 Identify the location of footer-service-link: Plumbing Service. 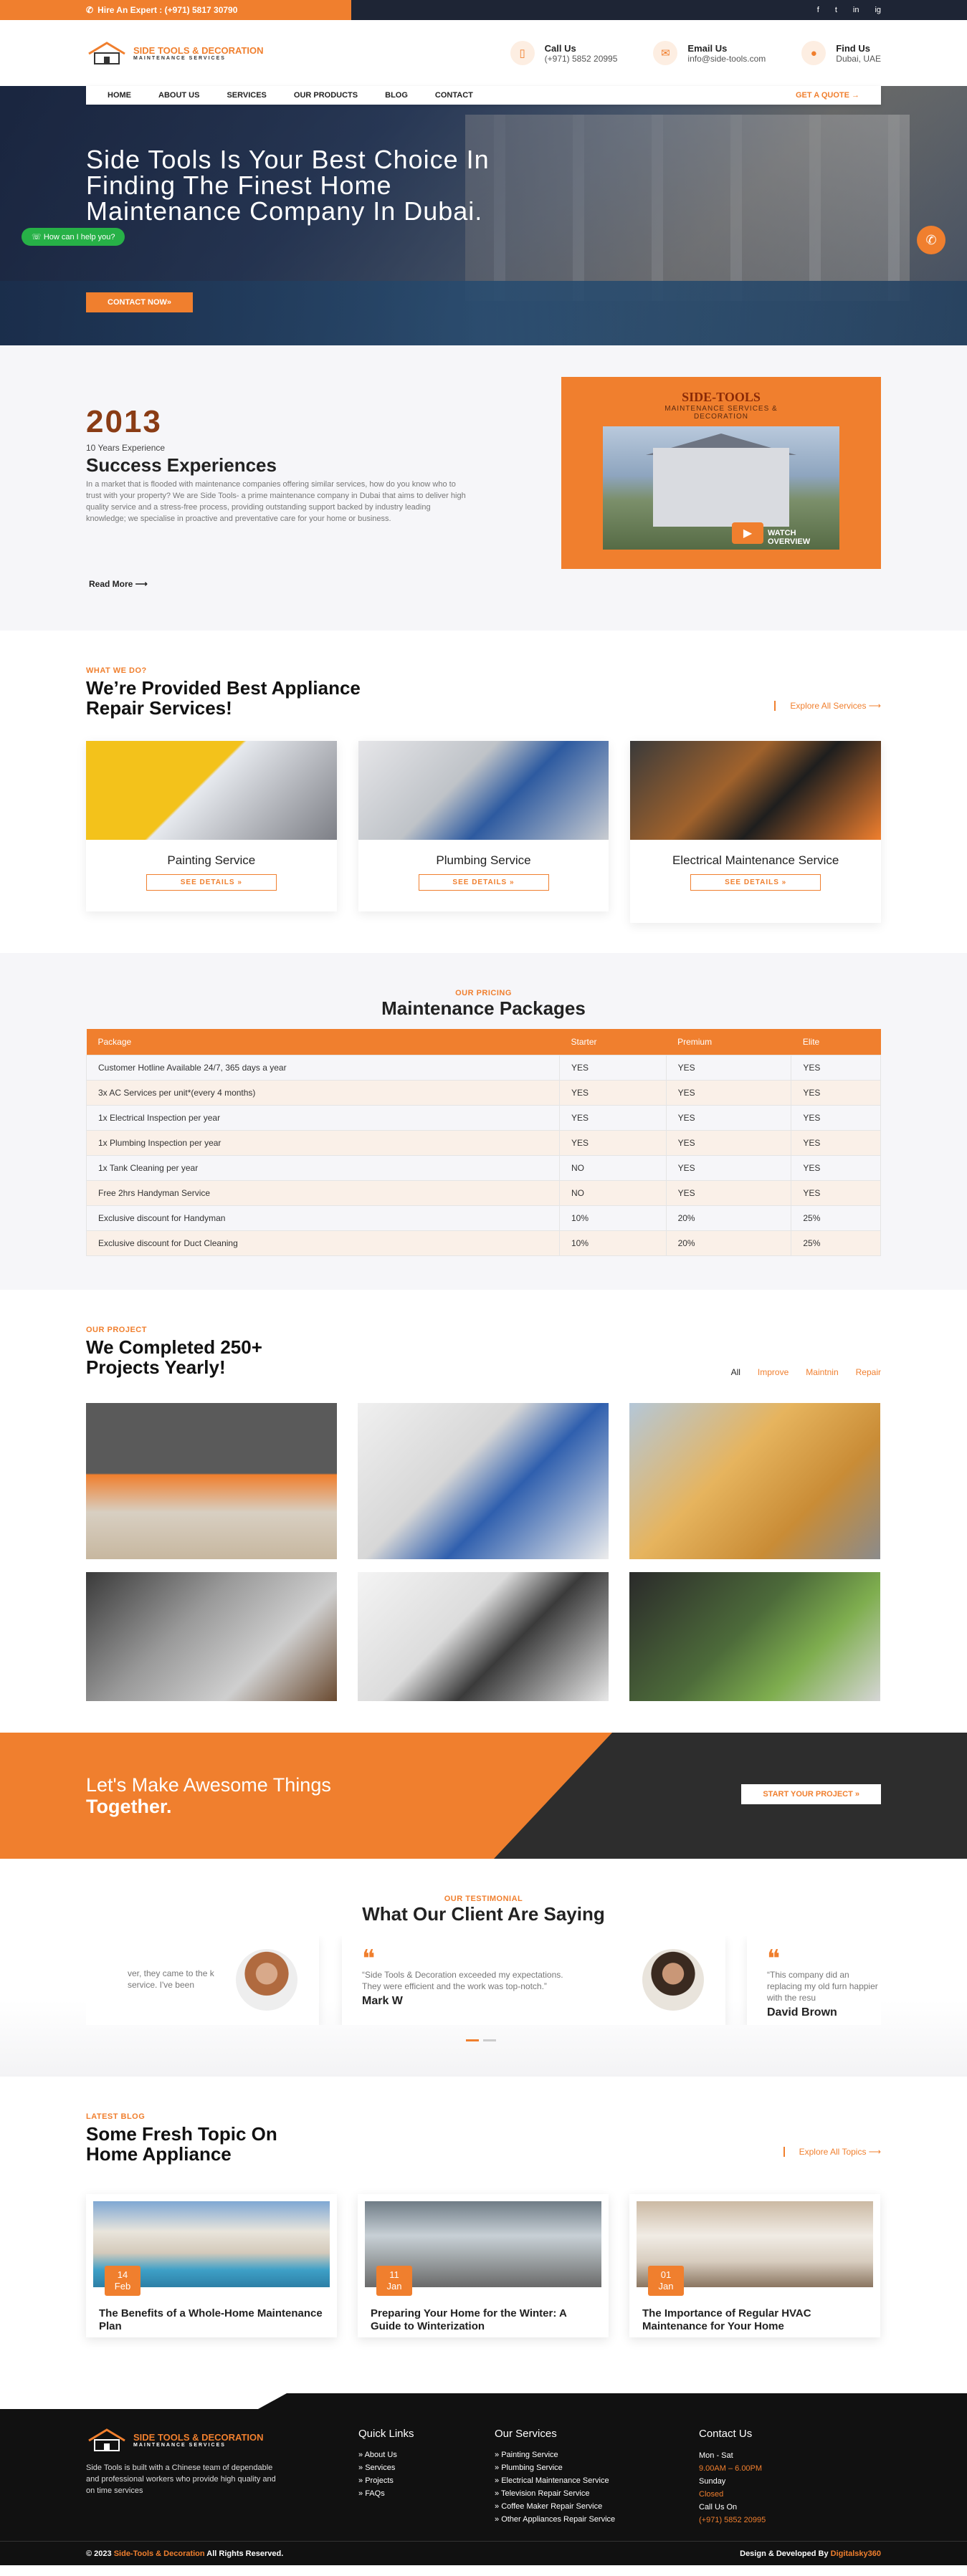
(555, 2468).